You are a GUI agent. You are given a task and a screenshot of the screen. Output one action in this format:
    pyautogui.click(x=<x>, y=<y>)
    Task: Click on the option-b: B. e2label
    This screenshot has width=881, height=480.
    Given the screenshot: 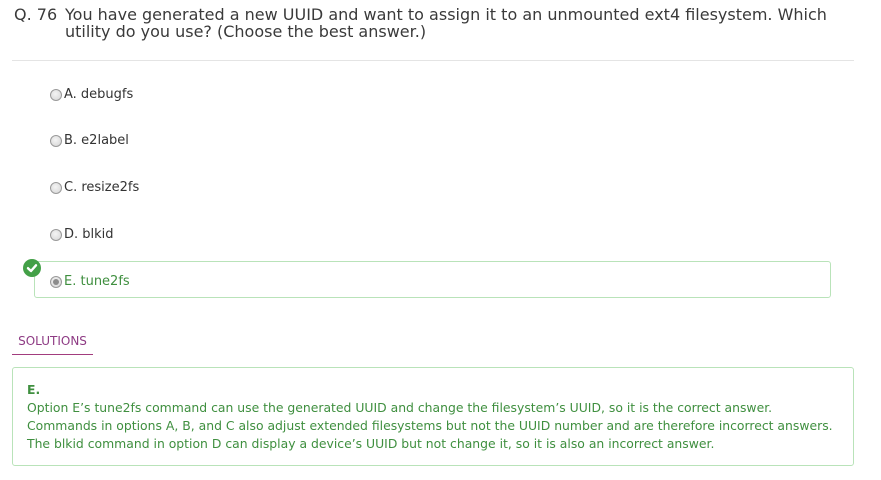 What is the action you would take?
    pyautogui.click(x=89, y=140)
    